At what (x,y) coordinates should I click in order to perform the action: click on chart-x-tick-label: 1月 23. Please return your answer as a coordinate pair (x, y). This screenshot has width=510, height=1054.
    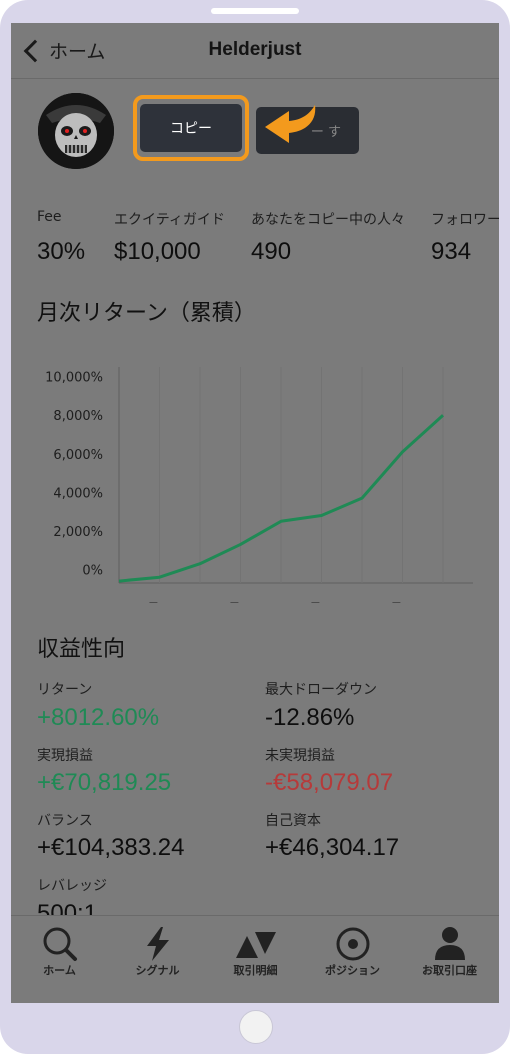
    Looking at the image, I should click on (160, 602).